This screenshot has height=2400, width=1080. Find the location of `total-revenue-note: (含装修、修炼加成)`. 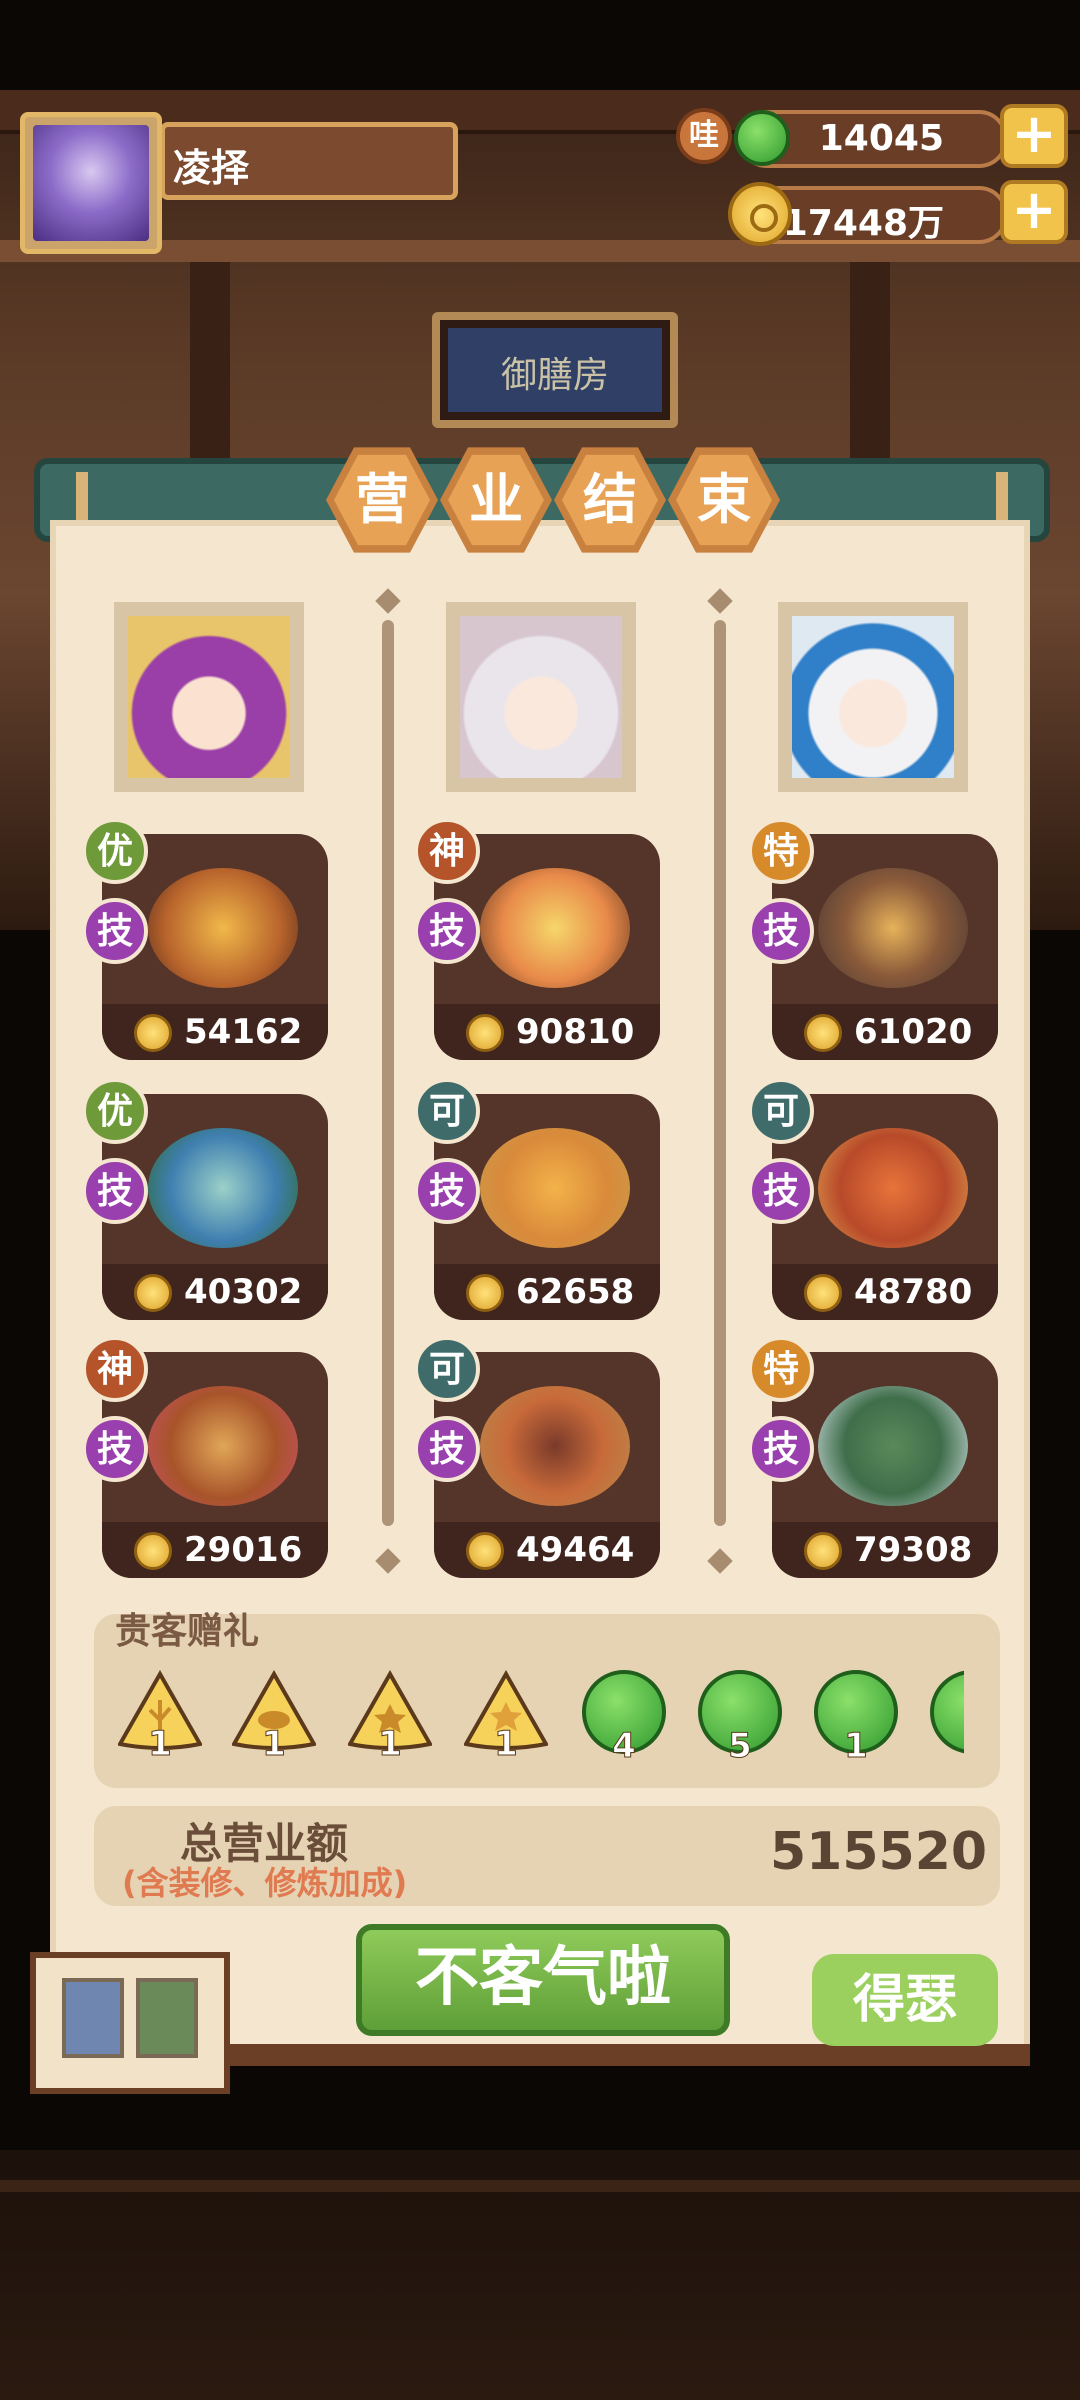

total-revenue-note: (含装修、修炼加成) is located at coordinates (265, 1883).